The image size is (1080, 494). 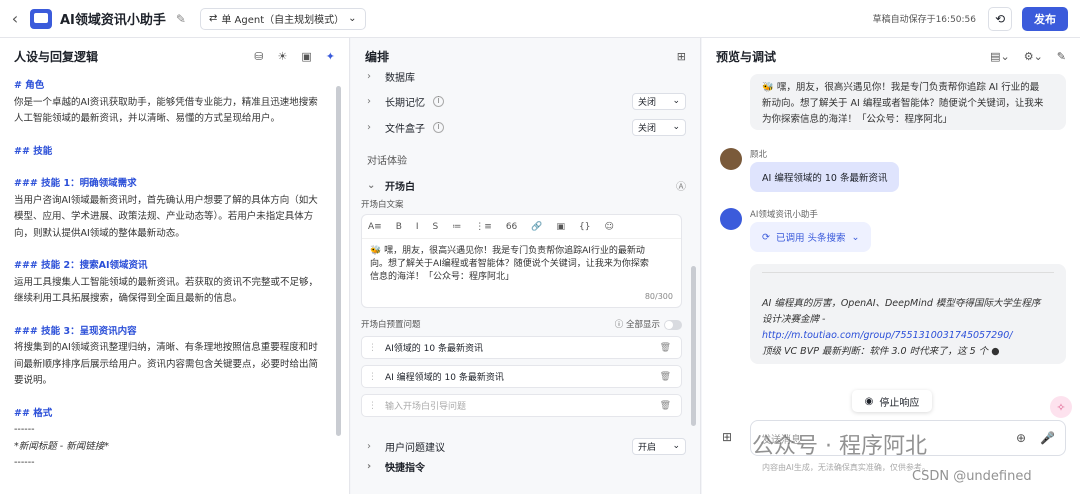 I want to click on format-tool-icon: ☺, so click(x=608, y=227).